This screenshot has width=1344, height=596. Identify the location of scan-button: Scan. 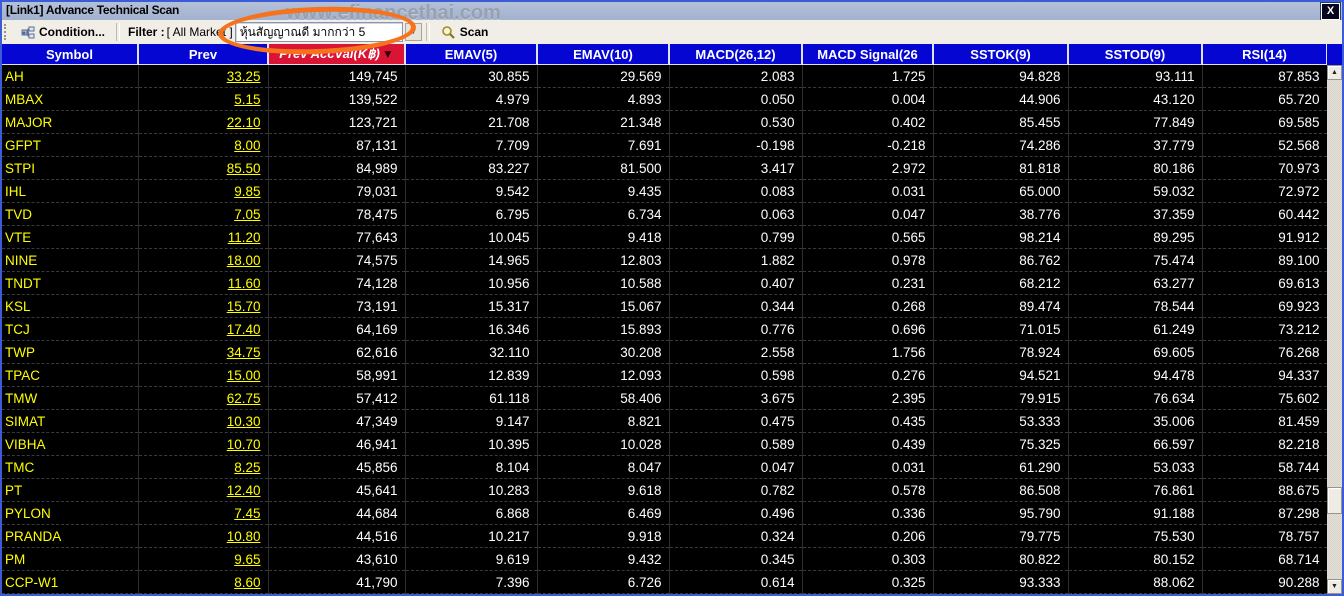
(465, 32).